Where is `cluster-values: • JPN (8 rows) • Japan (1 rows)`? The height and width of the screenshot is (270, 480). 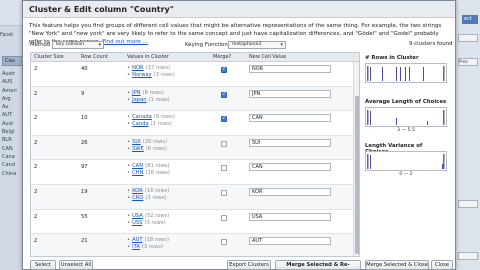
cluster-values: • JPN (8 rows) • Japan (1 rows) is located at coordinates (177, 97).